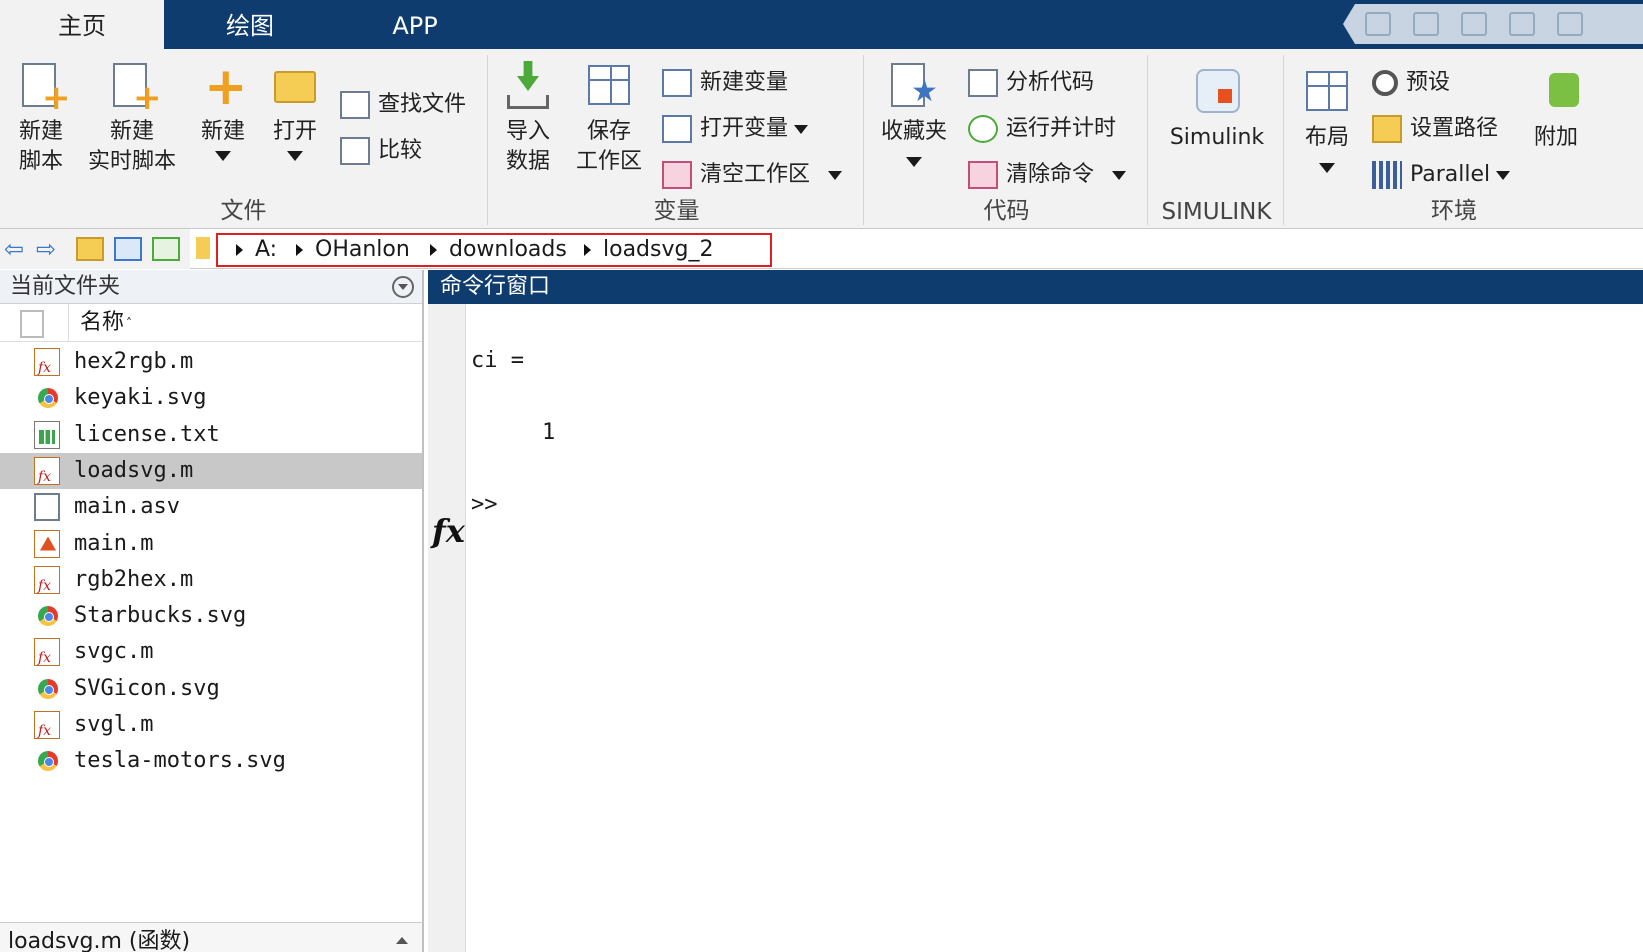  What do you see at coordinates (211, 473) in the screenshot?
I see `file-list-item: loadsvg.m` at bounding box center [211, 473].